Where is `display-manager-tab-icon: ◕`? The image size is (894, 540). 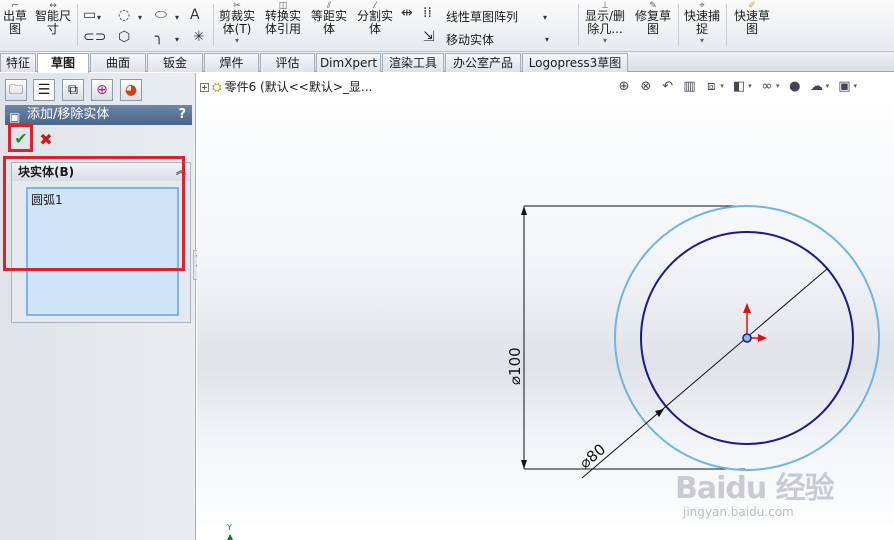
display-manager-tab-icon: ◕ is located at coordinates (131, 90).